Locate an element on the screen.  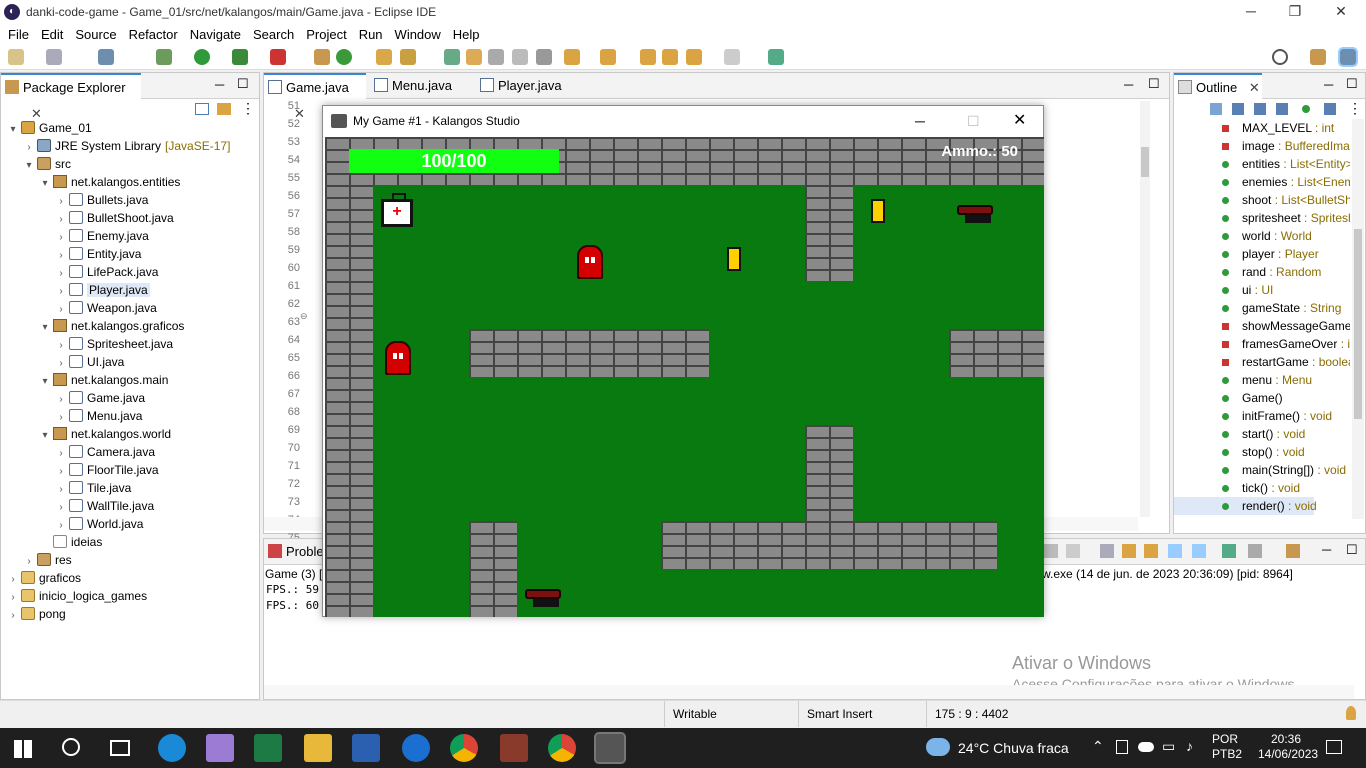
game-close-icon: ✕ is located at coordinates (1019, 121).